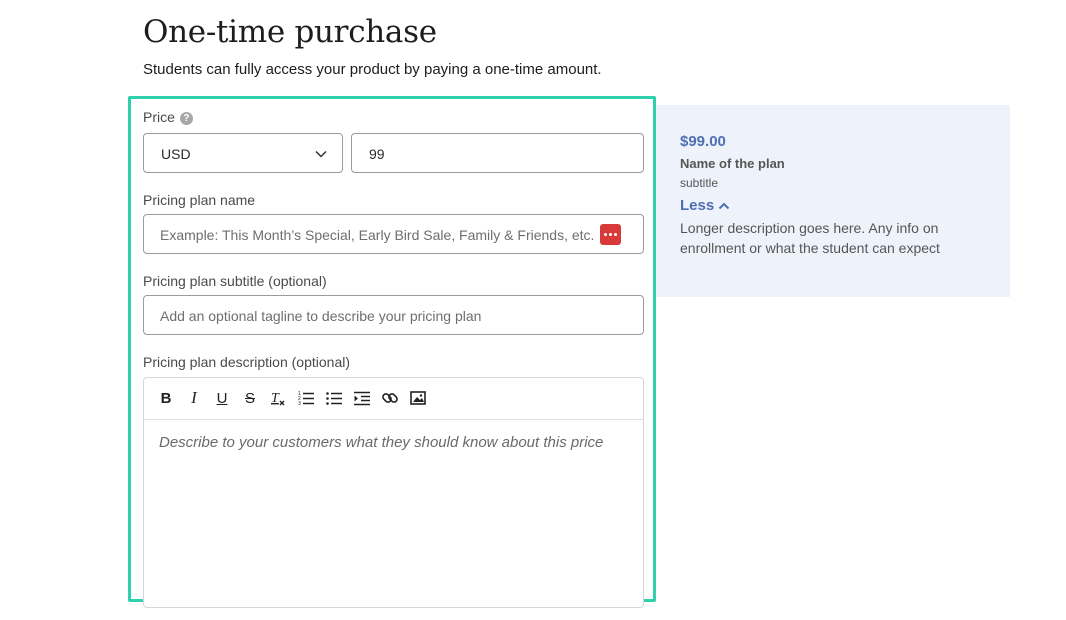 The width and height of the screenshot is (1066, 620). What do you see at coordinates (377, 154) in the screenshot?
I see `price-amount-value: 99` at bounding box center [377, 154].